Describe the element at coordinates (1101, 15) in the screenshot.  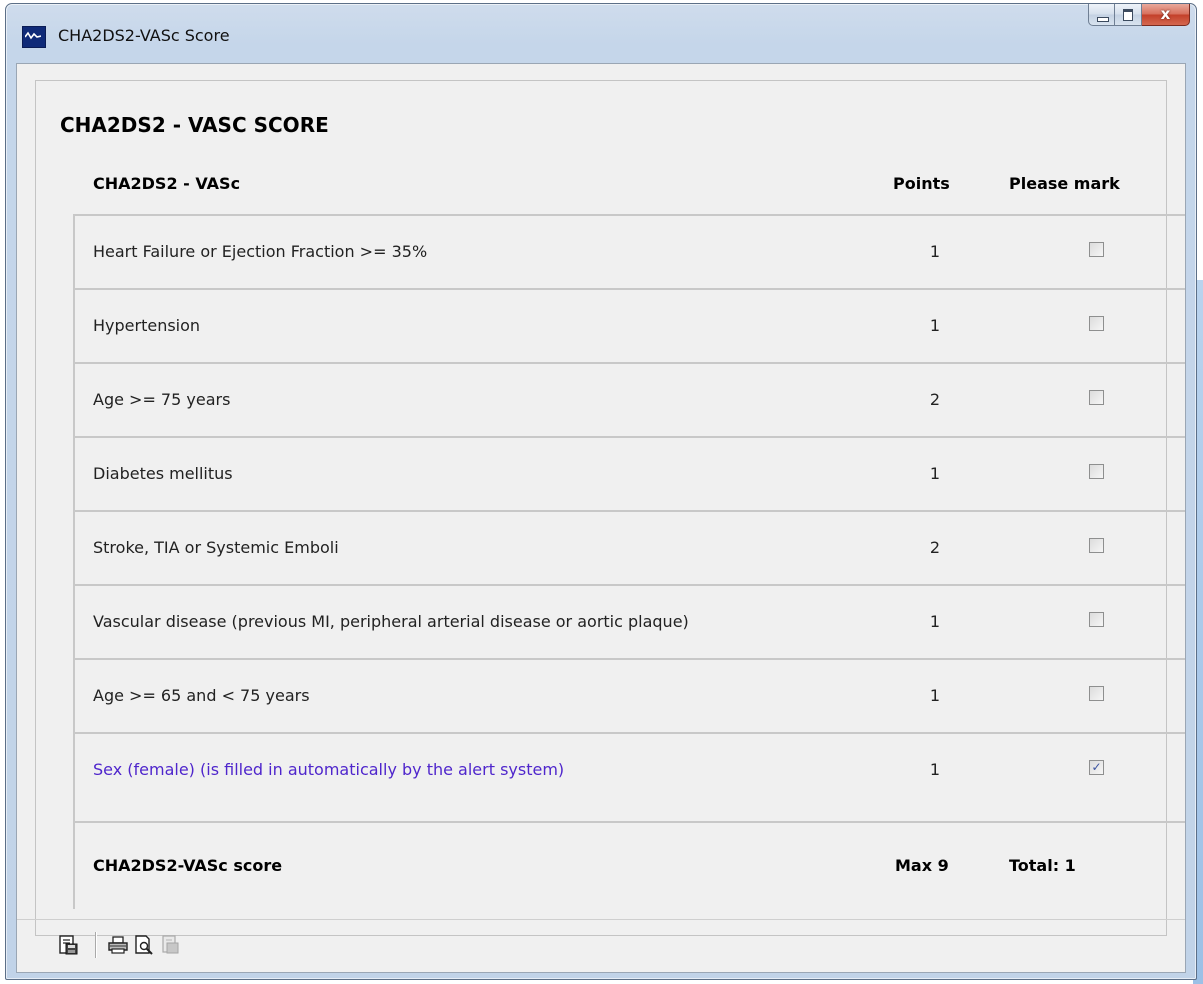
I see `minimize-button` at that location.